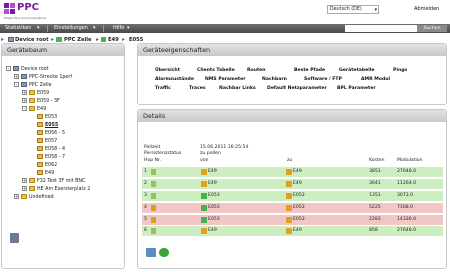  What do you see at coordinates (25, 18) in the screenshot?
I see `logo-subtitle: Power Plus Communications` at bounding box center [25, 18].